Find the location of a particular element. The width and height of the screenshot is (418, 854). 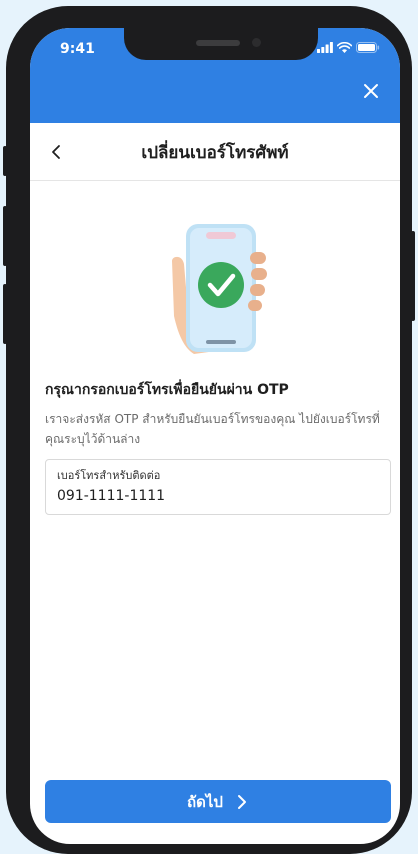

power-button is located at coordinates (413, 276).